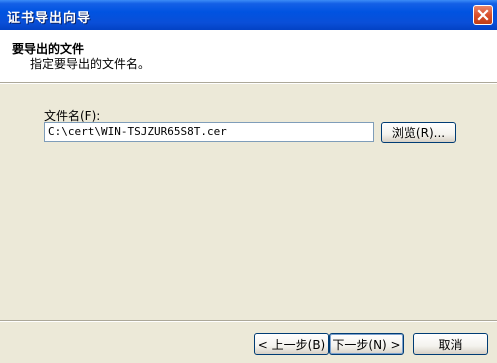 Image resolution: width=497 pixels, height=363 pixels. I want to click on file-name-input: C:\cert\WIN-TSJZUR65S8T.cer, so click(209, 132).